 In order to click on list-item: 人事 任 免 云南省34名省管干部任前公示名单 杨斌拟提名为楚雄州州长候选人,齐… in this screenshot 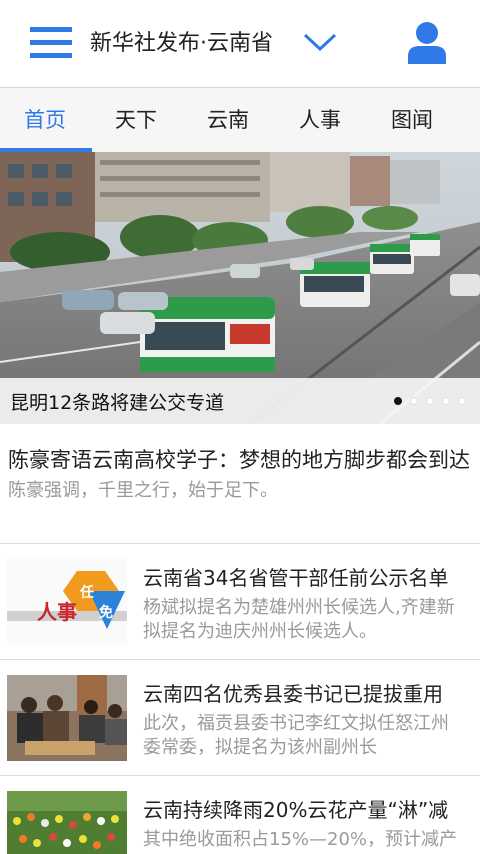, I will do `click(240, 602)`.